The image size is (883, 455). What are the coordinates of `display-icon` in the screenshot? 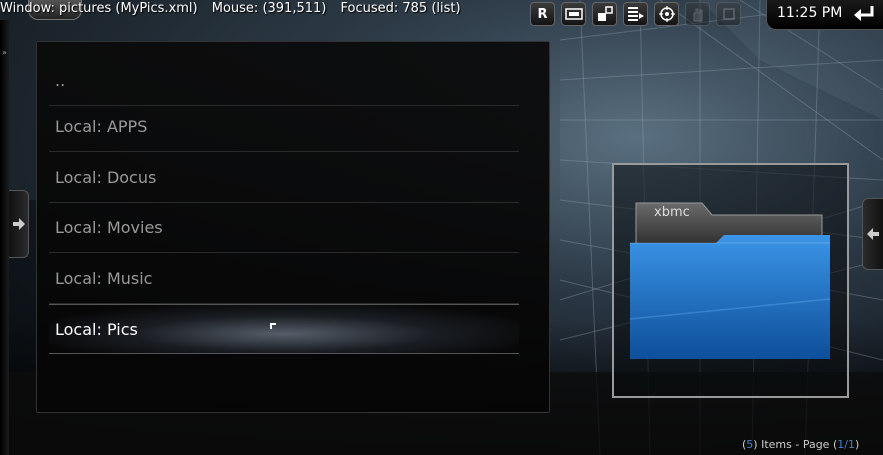 It's located at (573, 14).